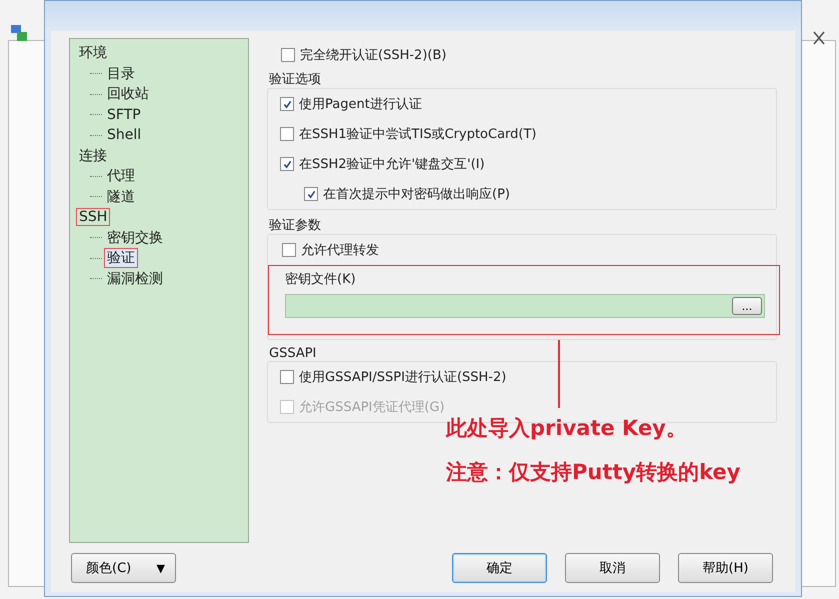 This screenshot has width=839, height=599. I want to click on checkbox-option: 允许代理转发, so click(330, 250).